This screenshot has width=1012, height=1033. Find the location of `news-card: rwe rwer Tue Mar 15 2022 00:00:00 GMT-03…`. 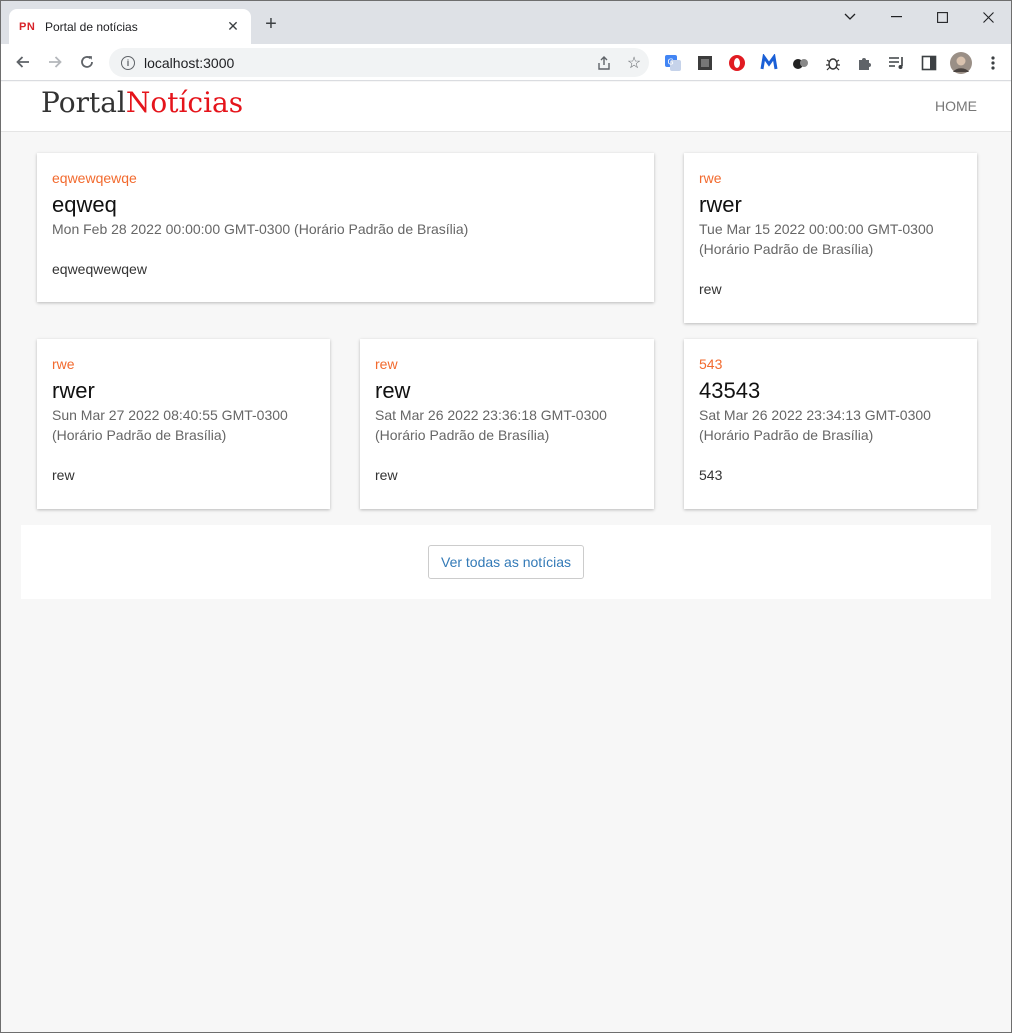

news-card: rwe rwer Tue Mar 15 2022 00:00:00 GMT-03… is located at coordinates (830, 238).